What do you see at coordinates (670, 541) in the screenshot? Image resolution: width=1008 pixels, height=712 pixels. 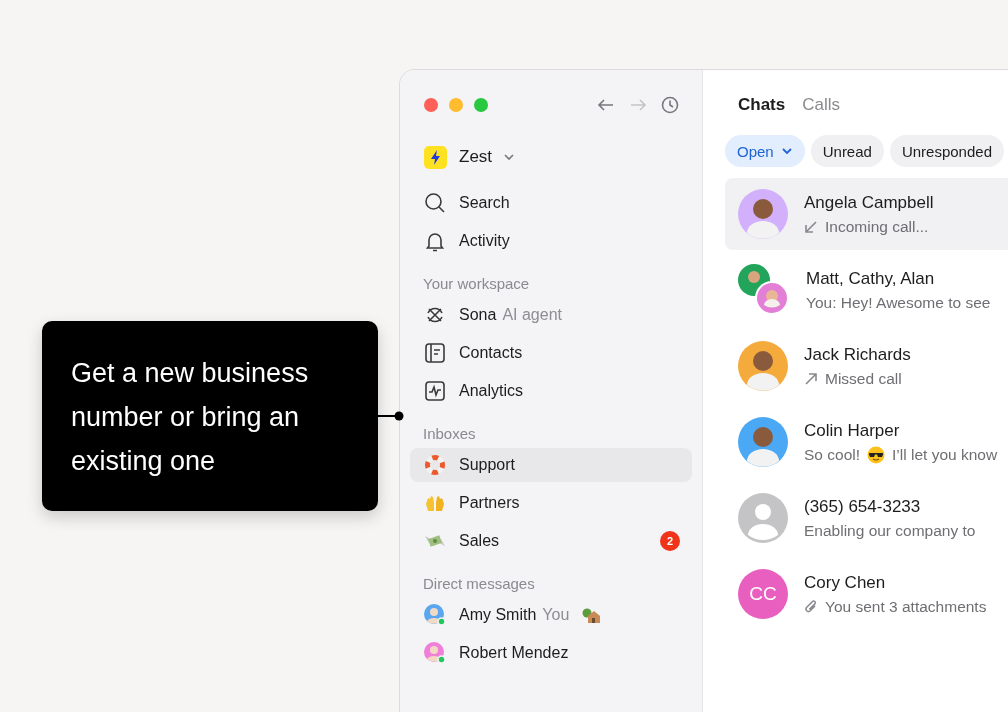 I see `unread-count: 2` at bounding box center [670, 541].